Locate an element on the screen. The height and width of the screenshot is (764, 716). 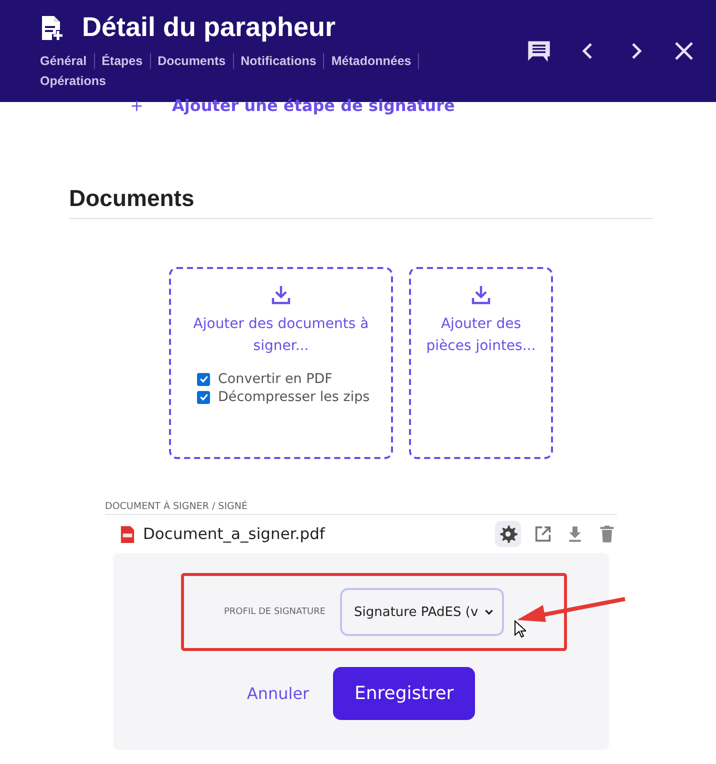
document-add-icon is located at coordinates (52, 27).